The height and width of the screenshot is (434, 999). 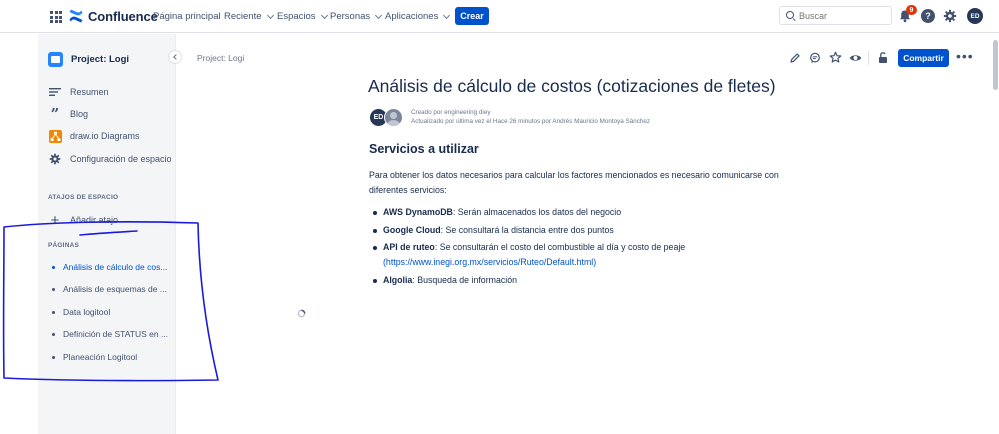 What do you see at coordinates (398, 279) in the screenshot?
I see `service-name: Algolia` at bounding box center [398, 279].